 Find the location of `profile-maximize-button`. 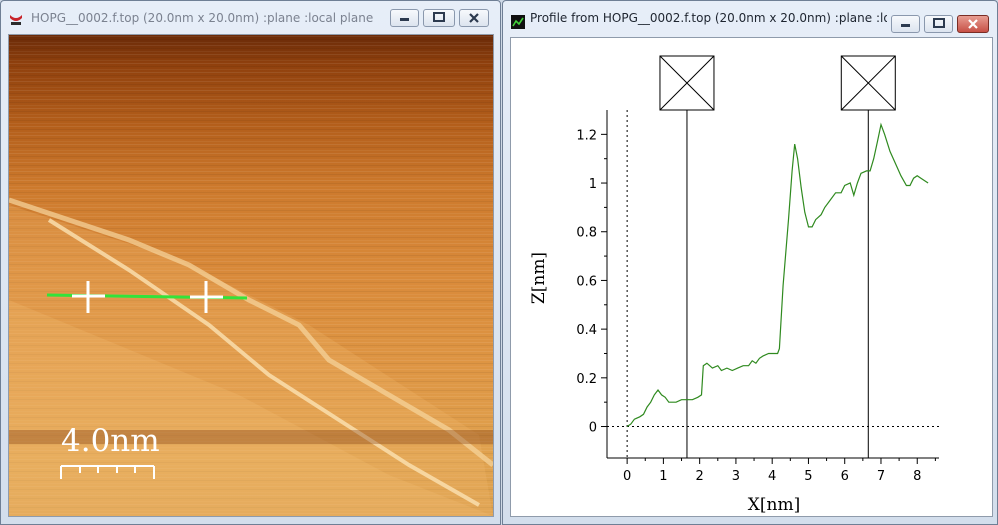

profile-maximize-button is located at coordinates (938, 24).